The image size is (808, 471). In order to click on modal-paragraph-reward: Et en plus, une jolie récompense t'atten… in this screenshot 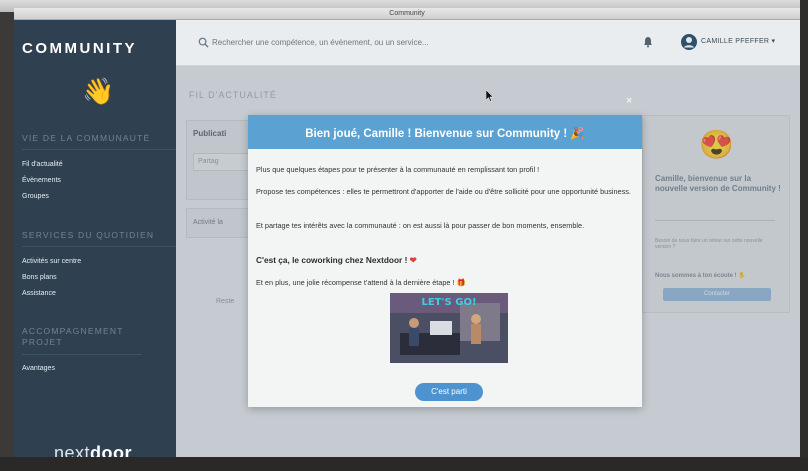, I will do `click(446, 283)`.